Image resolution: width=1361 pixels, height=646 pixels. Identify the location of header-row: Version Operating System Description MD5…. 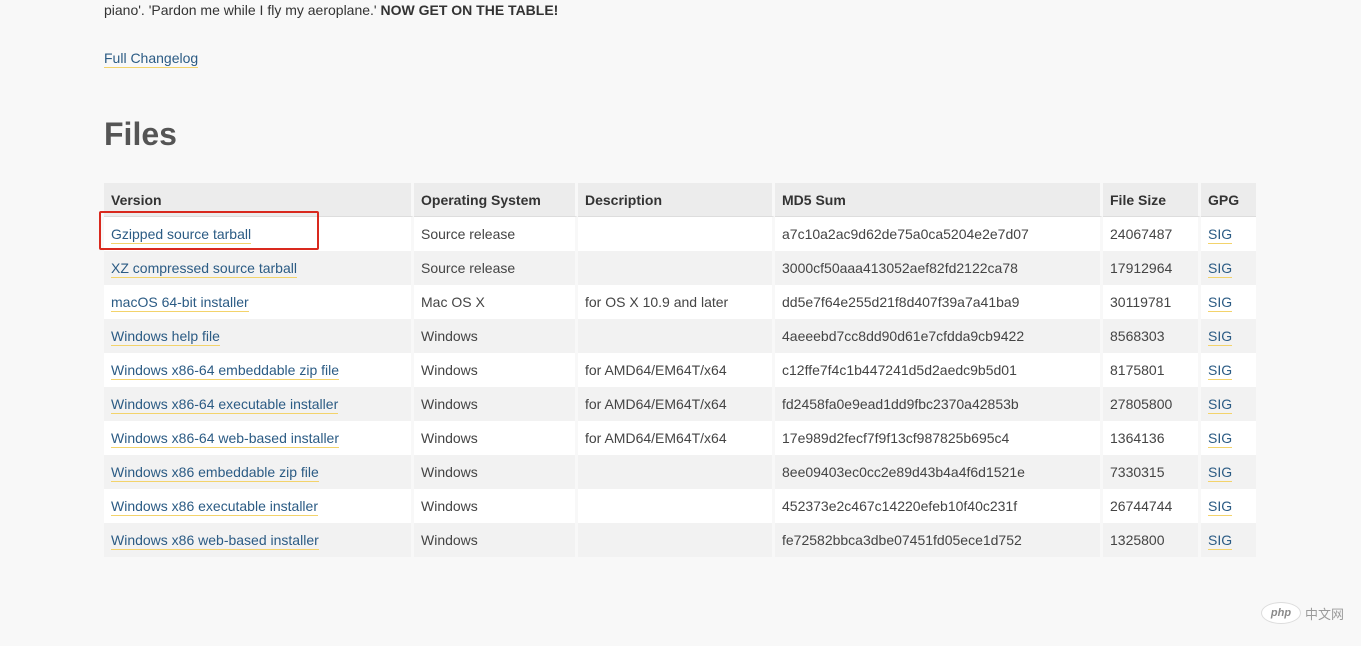
(680, 200).